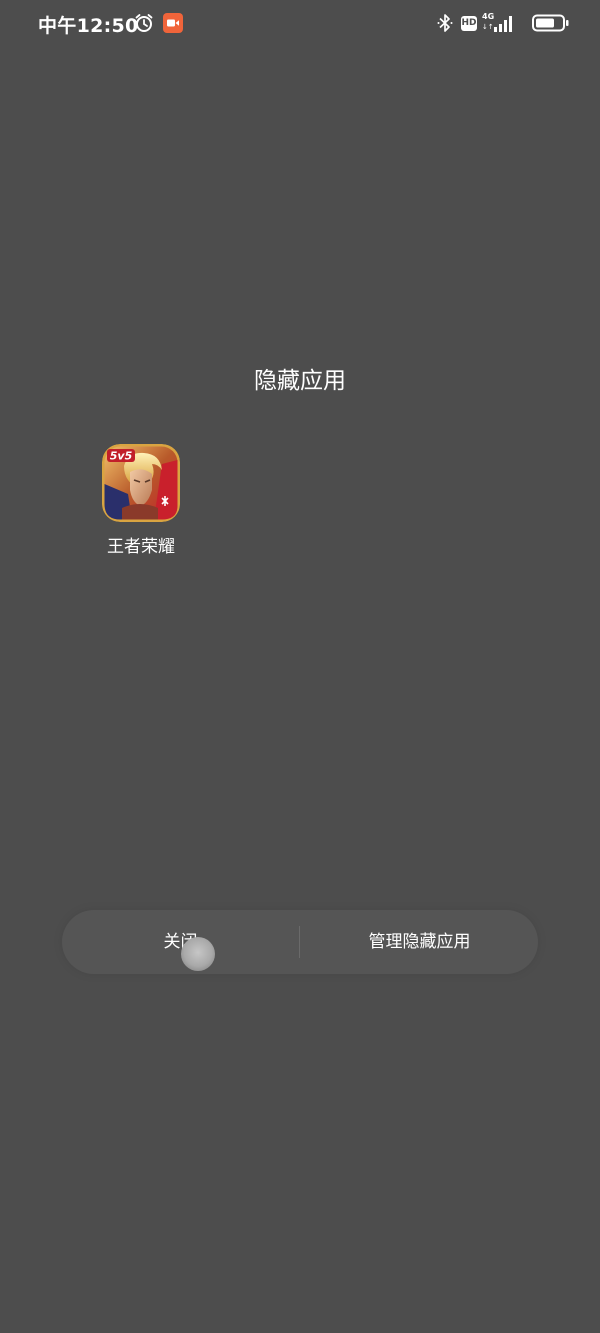 This screenshot has height=1333, width=600. Describe the element at coordinates (141, 547) in the screenshot. I see `app-label: 王者荣耀` at that location.